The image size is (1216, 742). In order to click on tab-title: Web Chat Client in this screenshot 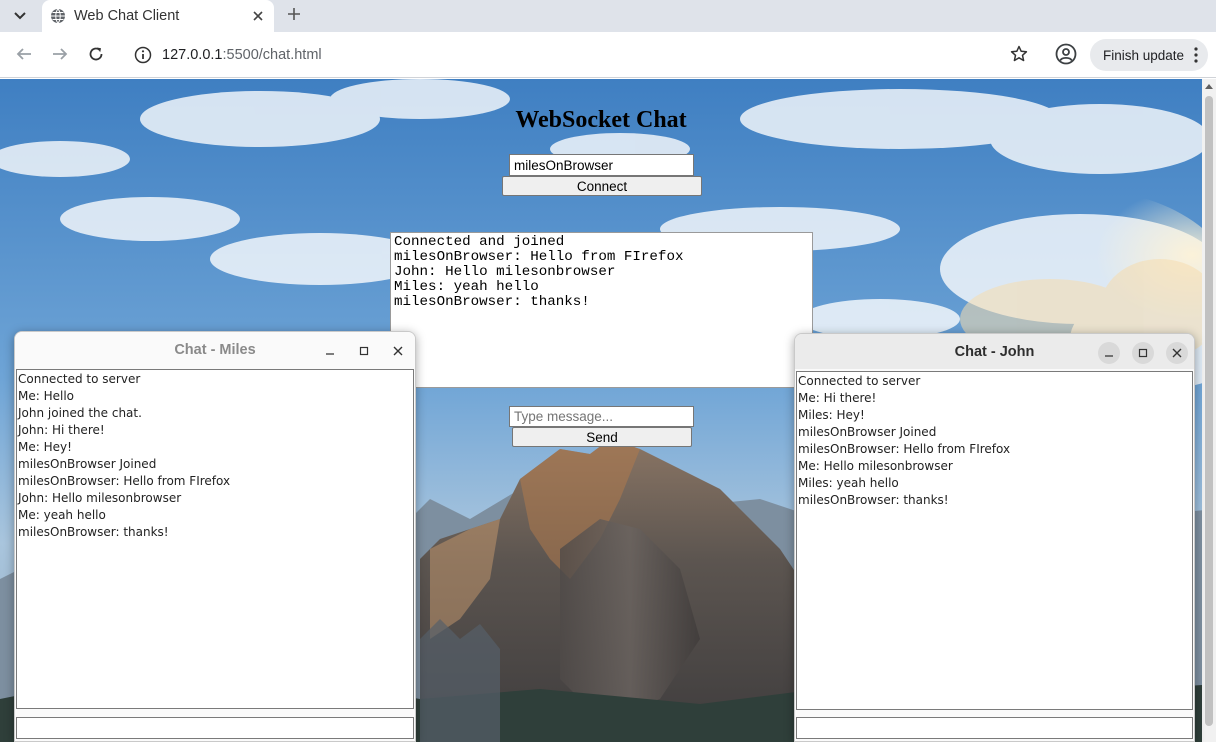, I will do `click(127, 16)`.